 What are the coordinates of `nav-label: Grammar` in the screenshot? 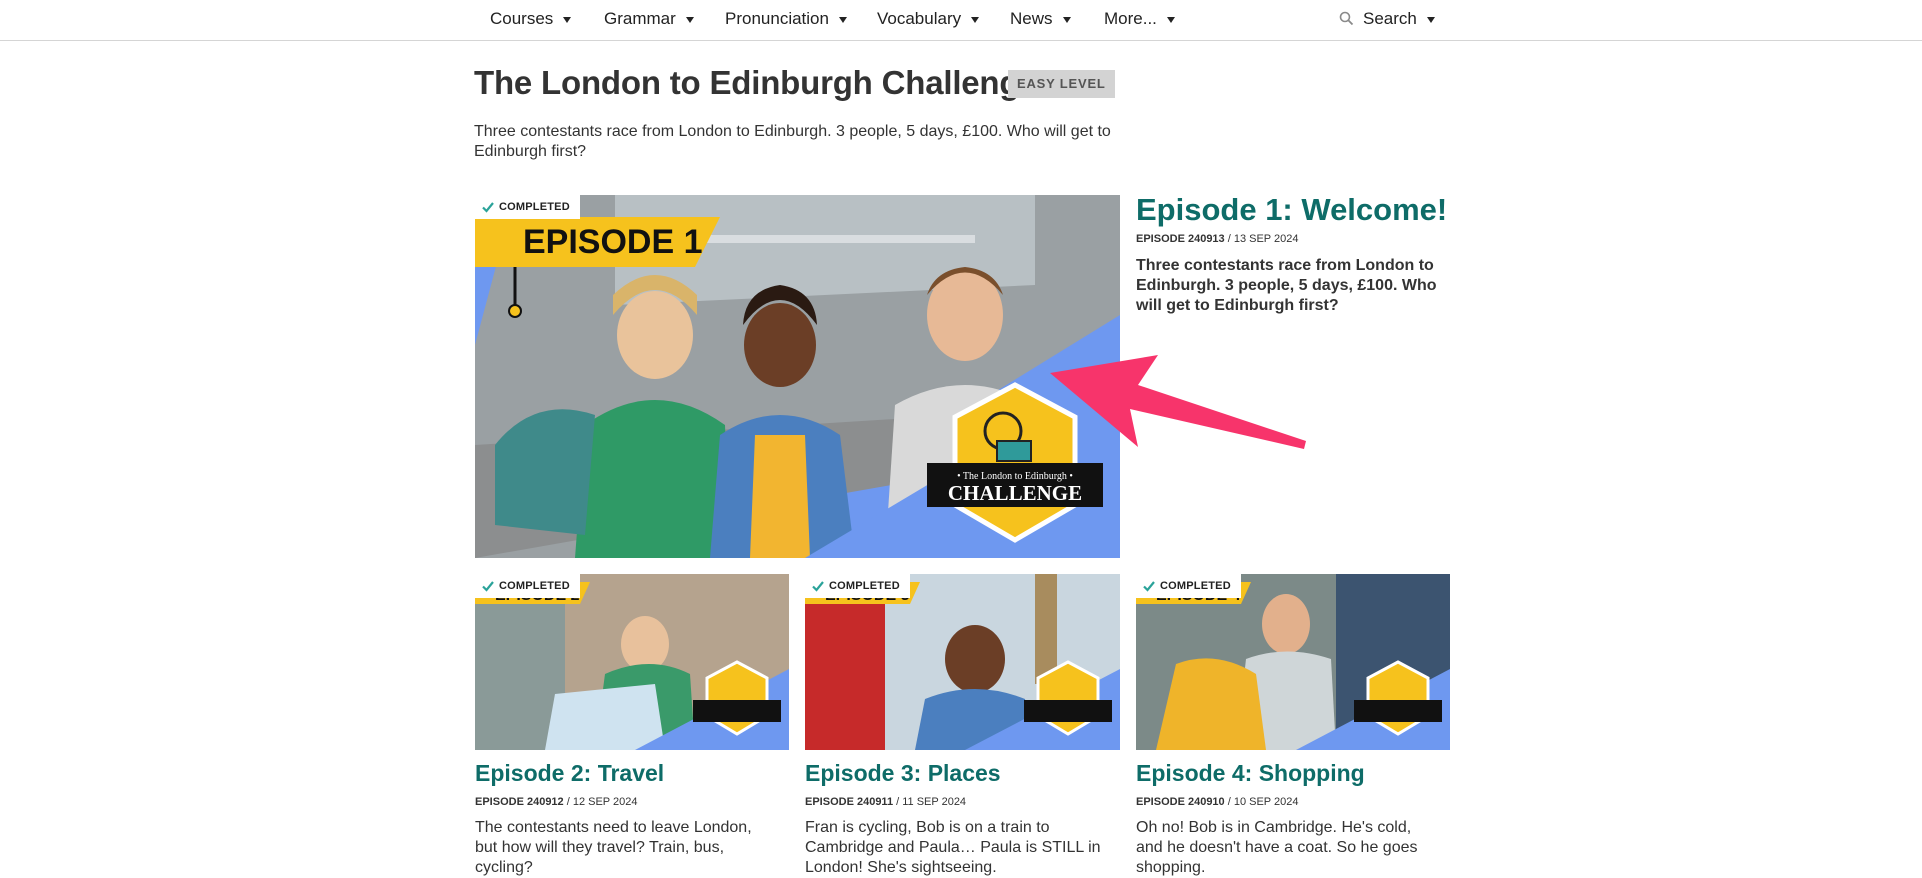 It's located at (640, 18).